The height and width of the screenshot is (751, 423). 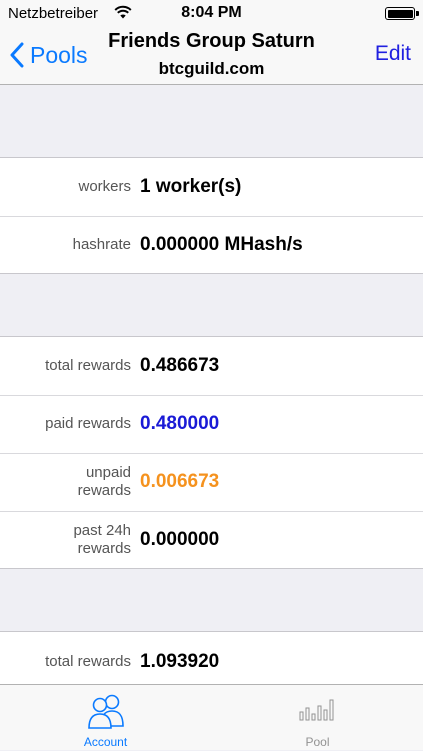 I want to click on row-value: 0.000000, so click(x=180, y=539).